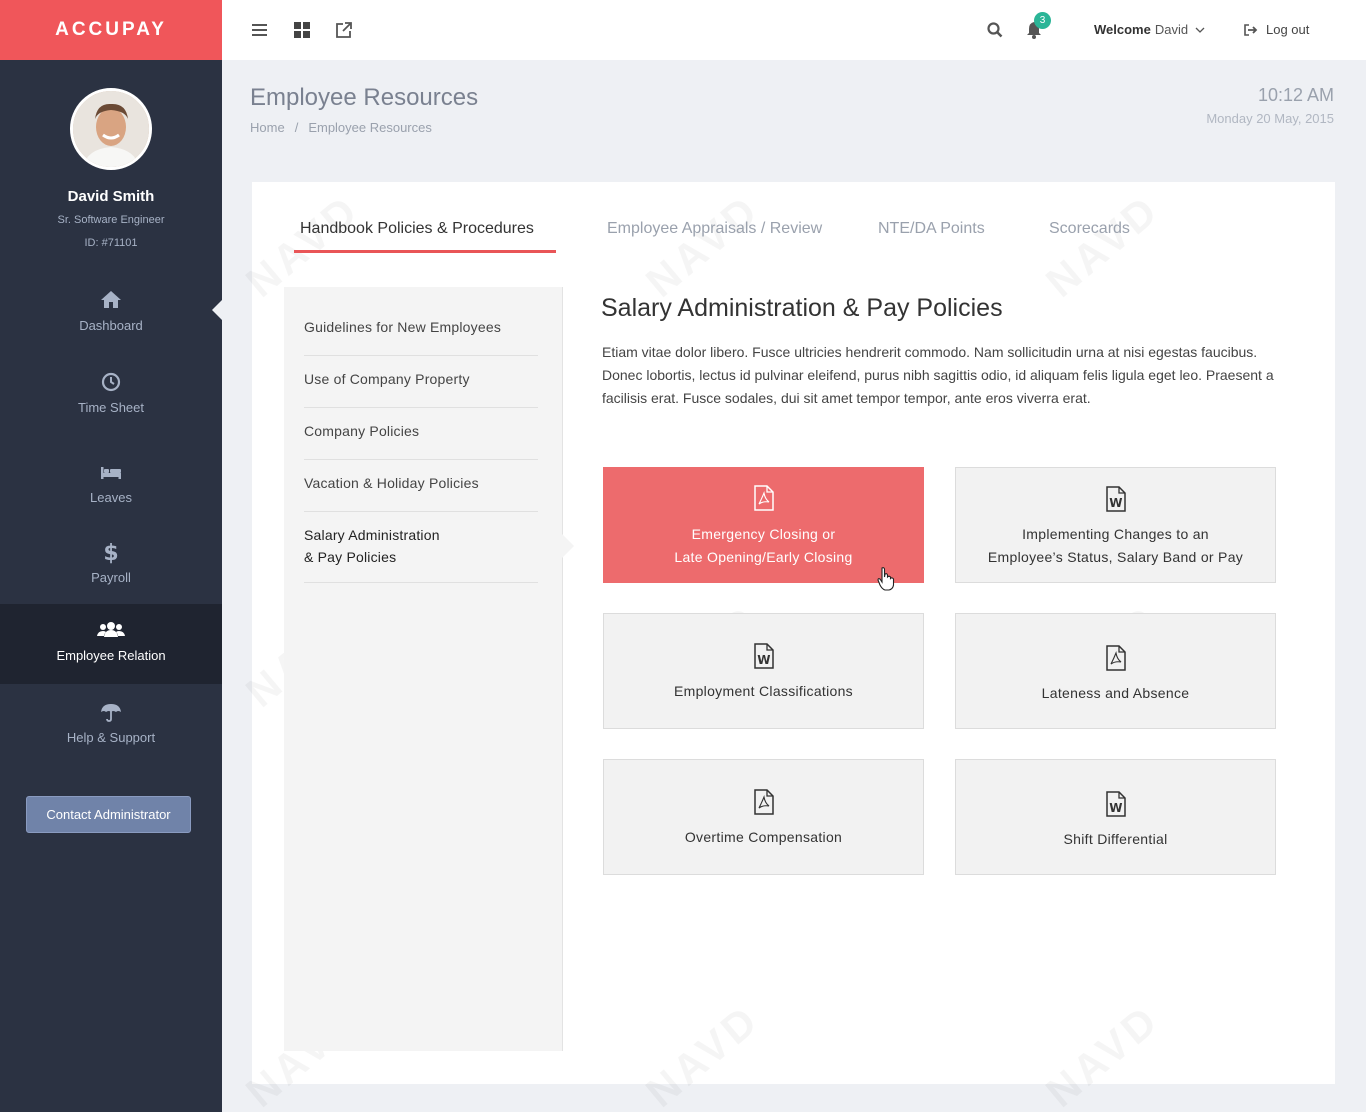  What do you see at coordinates (763, 557) in the screenshot?
I see `document-title-line2: Late Opening/Early Closing` at bounding box center [763, 557].